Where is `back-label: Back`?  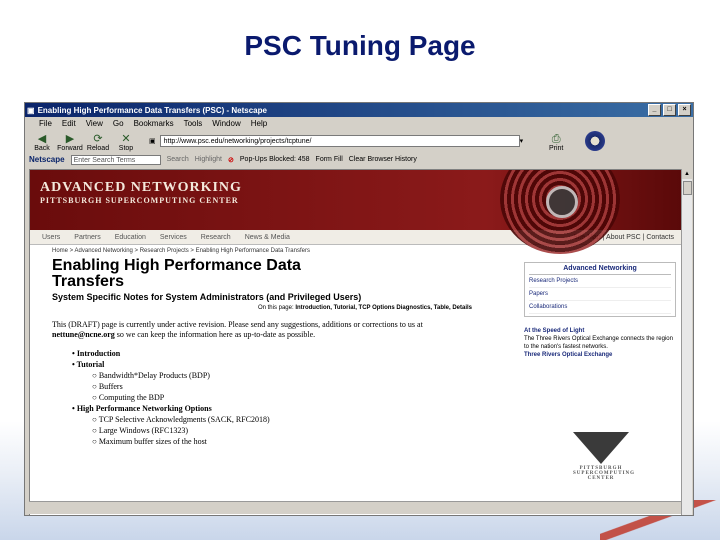
back-label: Back is located at coordinates (42, 148).